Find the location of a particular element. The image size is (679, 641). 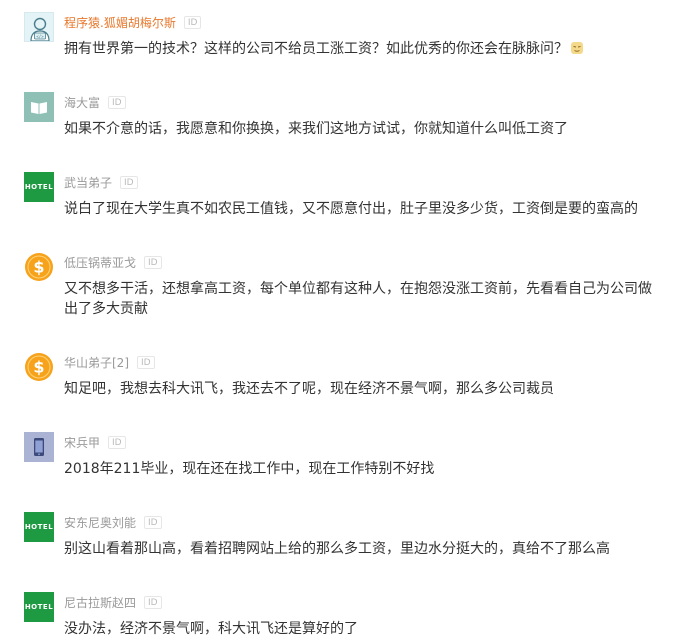

comment-username: 海大富 is located at coordinates (82, 102).